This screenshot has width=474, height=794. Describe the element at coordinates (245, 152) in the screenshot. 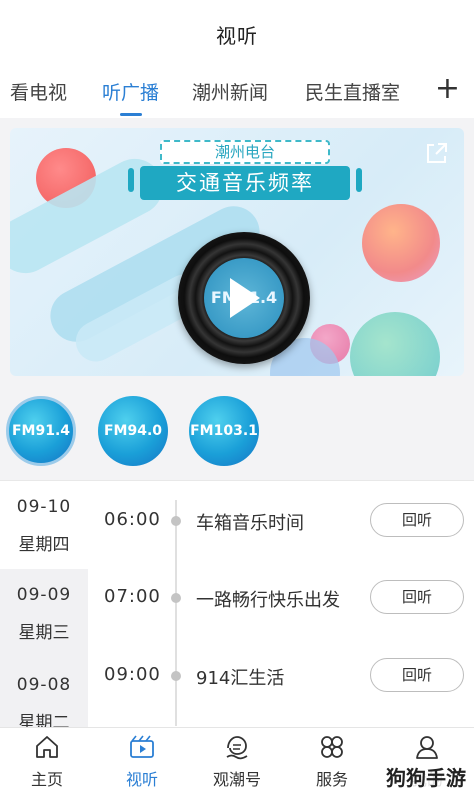

I see `station-label: 潮州电台` at that location.